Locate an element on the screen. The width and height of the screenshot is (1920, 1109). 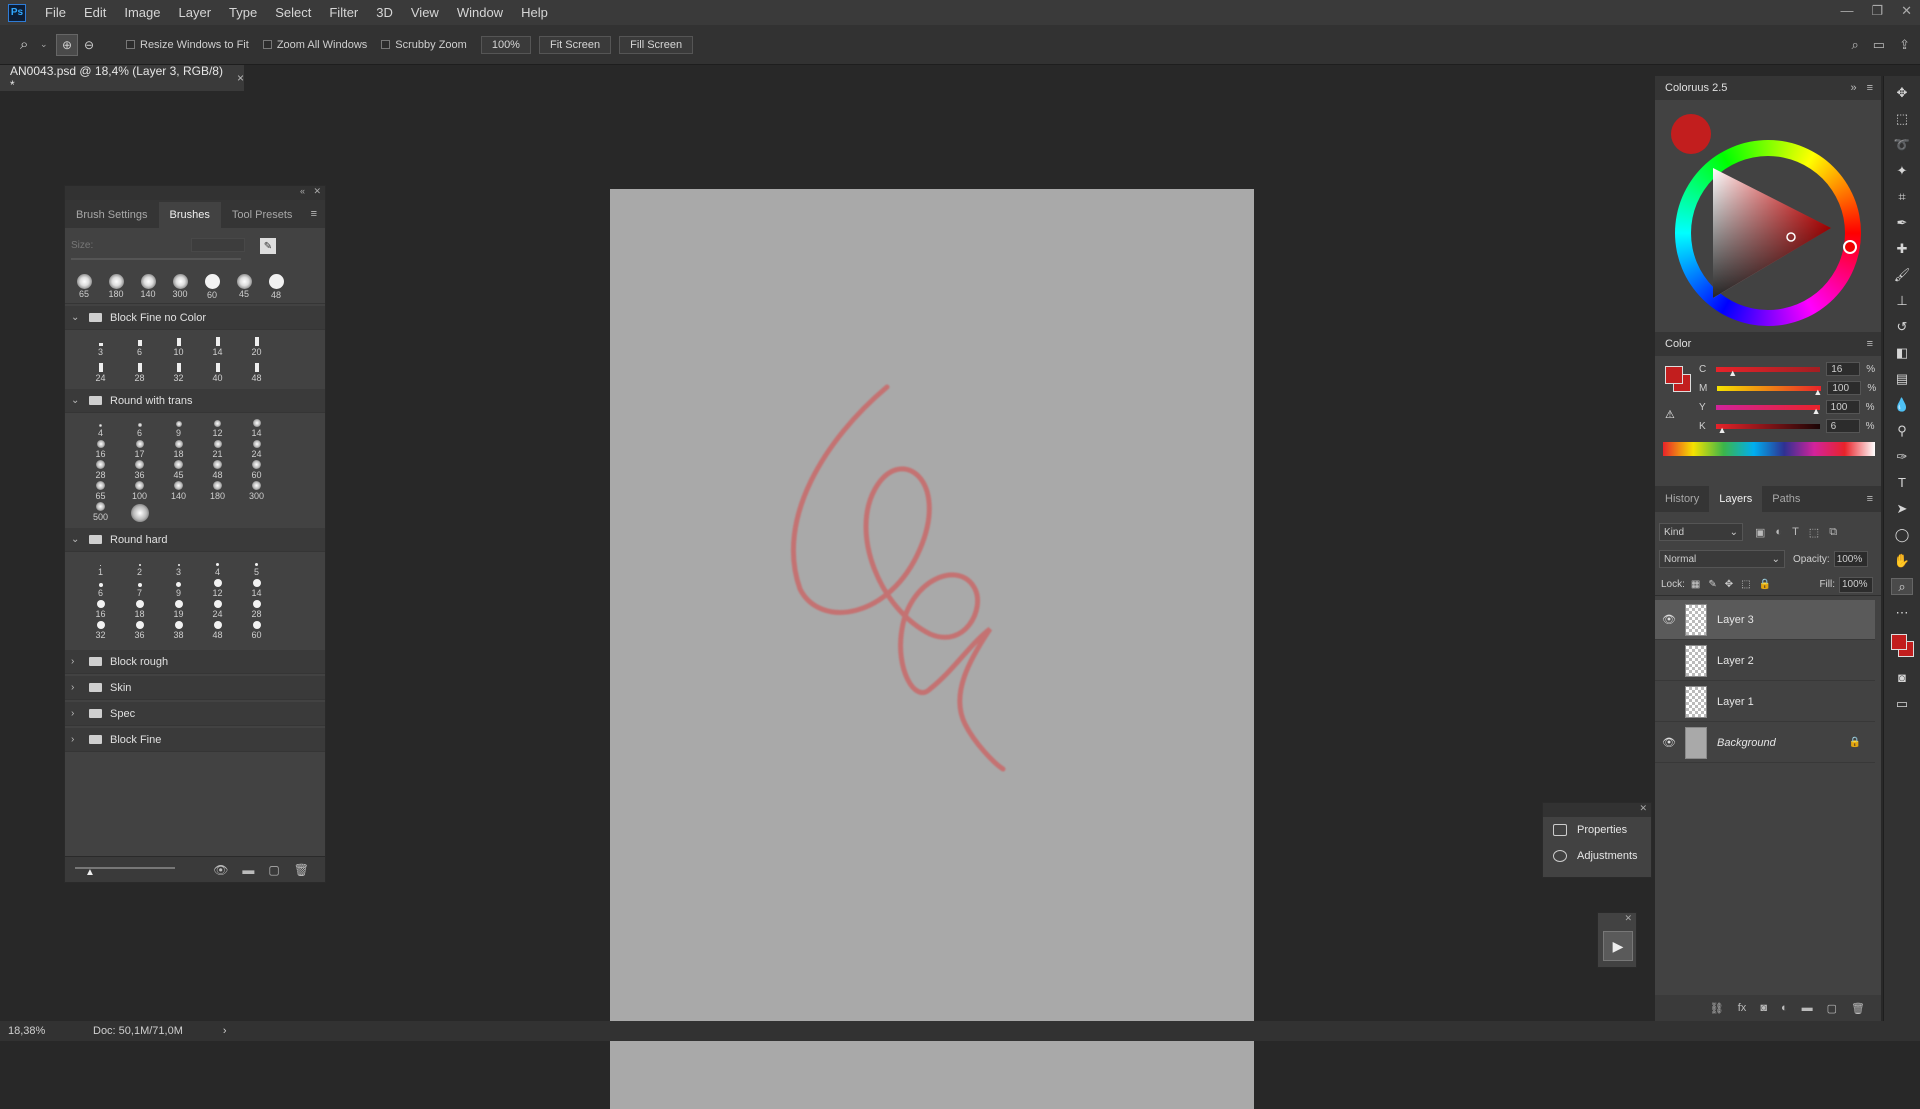
brush-group-block-rough: › Block rough is located at coordinates (195, 662).